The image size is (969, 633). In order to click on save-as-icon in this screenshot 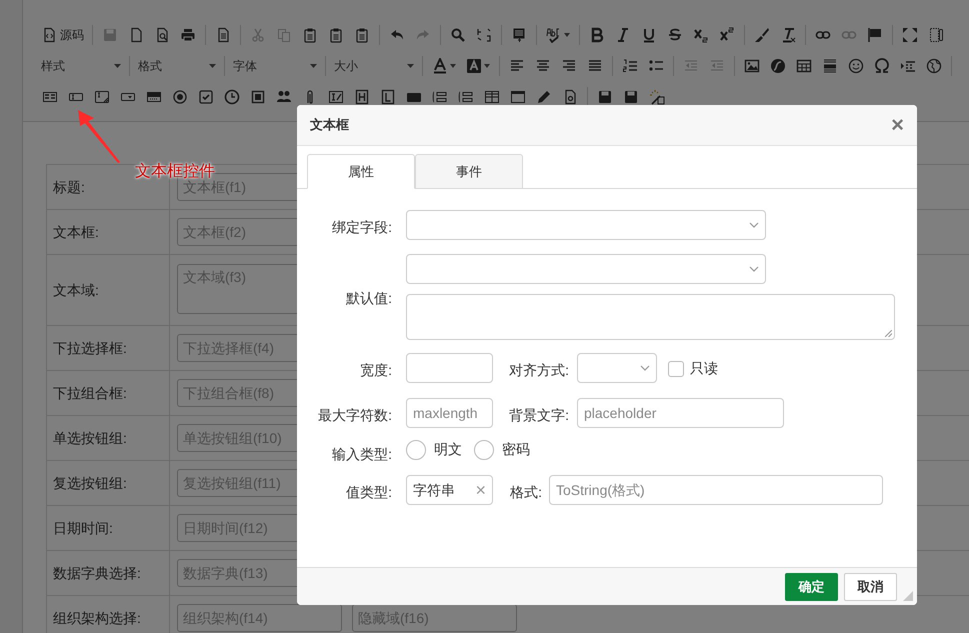, I will do `click(631, 97)`.